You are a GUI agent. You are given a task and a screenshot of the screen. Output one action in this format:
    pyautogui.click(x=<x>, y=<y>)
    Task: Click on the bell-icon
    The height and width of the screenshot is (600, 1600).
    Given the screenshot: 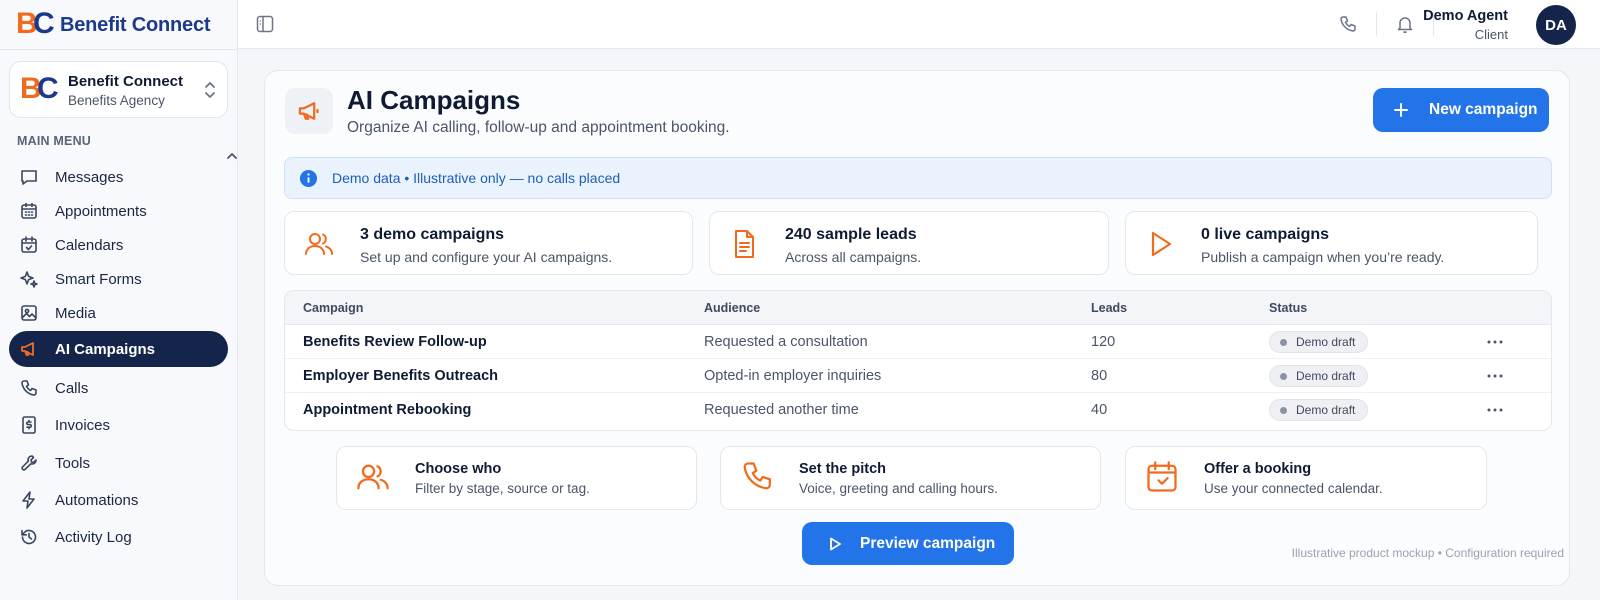 What is the action you would take?
    pyautogui.click(x=1405, y=24)
    